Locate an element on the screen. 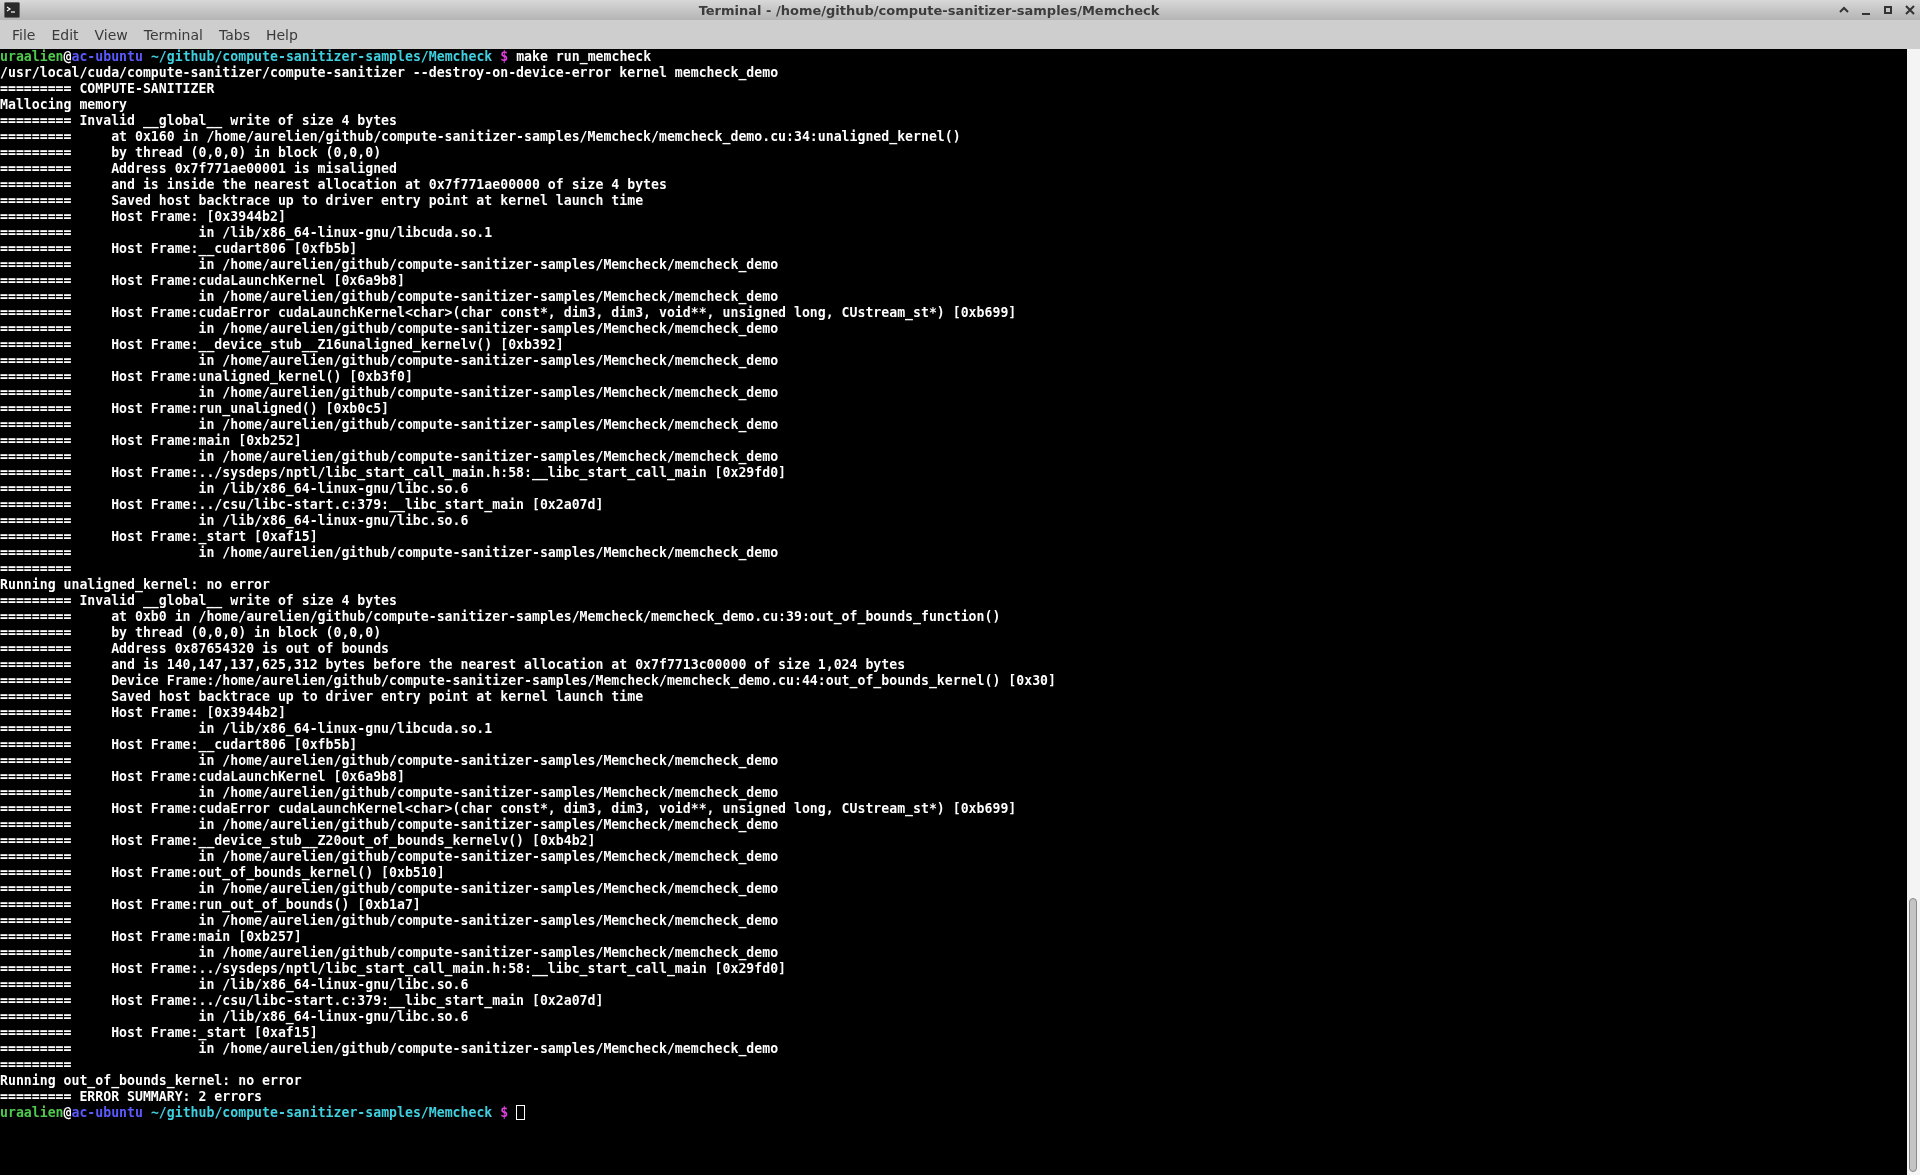 This screenshot has width=1920, height=1175. output-line: ========= Address 0x7f771ae00001 is misaligned is located at coordinates (198, 168).